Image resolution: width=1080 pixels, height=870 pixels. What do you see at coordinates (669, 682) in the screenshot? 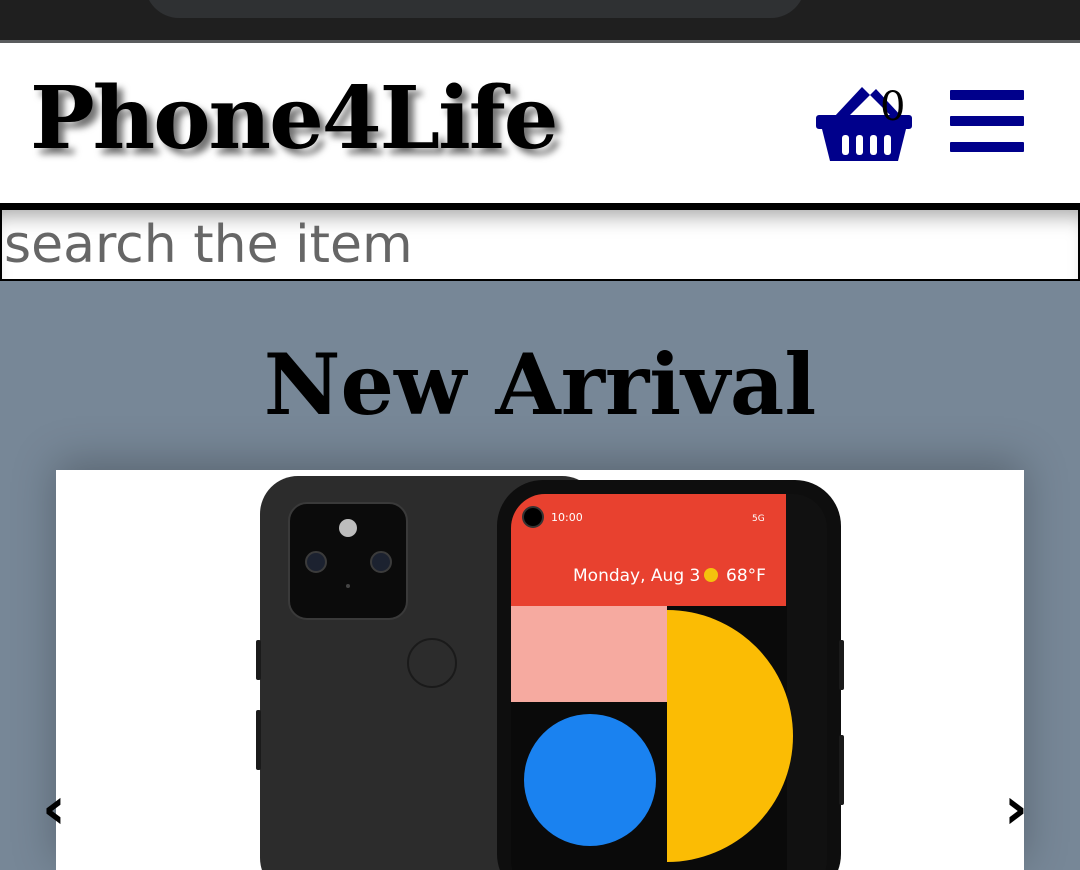
I see `phone-screen: 10:00 5G Monday, Aug 3 68°F` at bounding box center [669, 682].